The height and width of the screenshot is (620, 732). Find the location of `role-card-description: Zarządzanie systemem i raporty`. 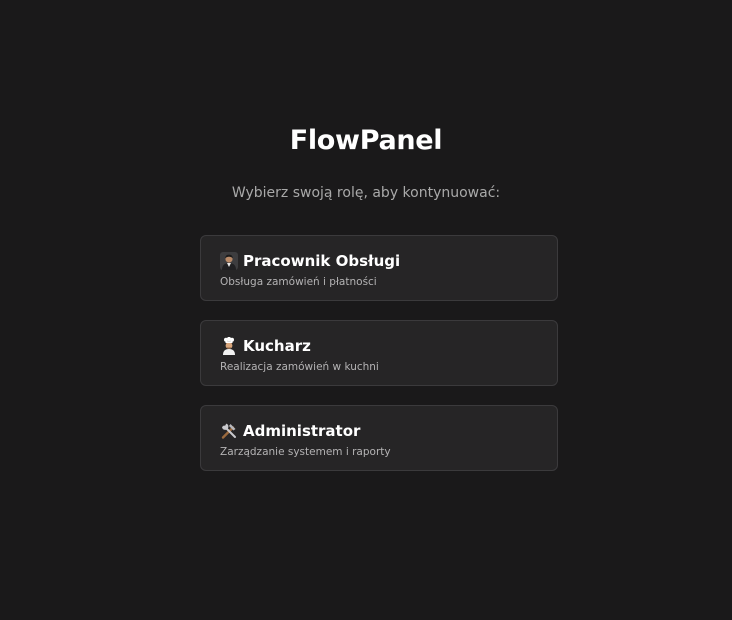

role-card-description: Zarządzanie systemem i raporty is located at coordinates (305, 452).